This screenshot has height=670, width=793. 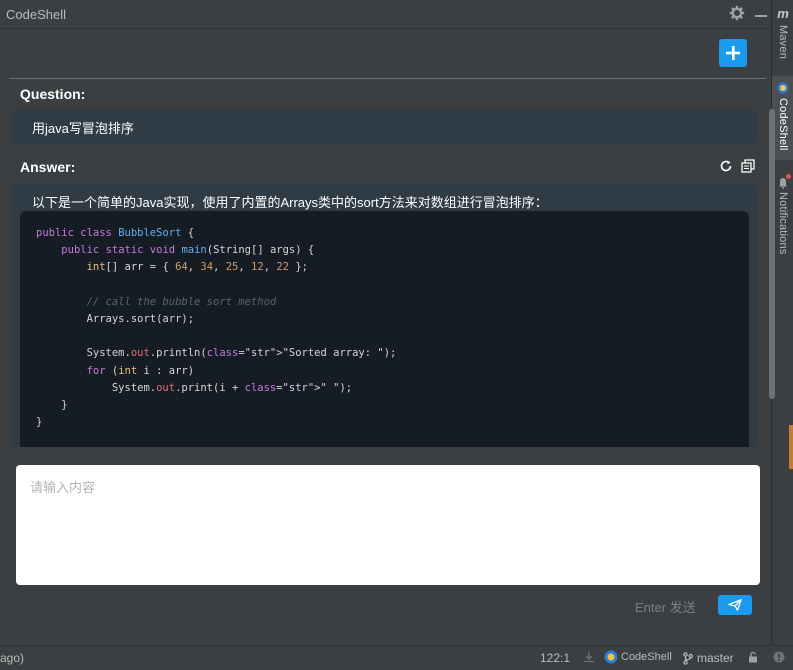 I want to click on notifications-tool-button: Notifications, so click(x=782, y=220).